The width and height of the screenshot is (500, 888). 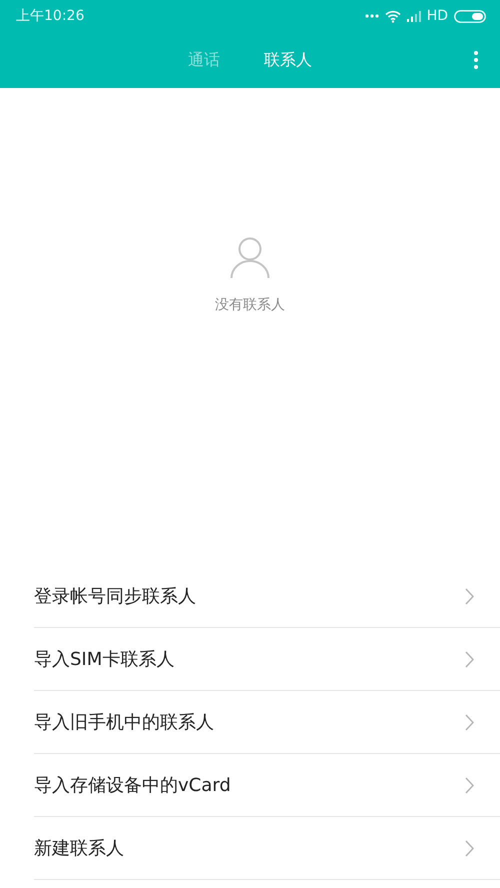 What do you see at coordinates (413, 16) in the screenshot?
I see `signal-icon` at bounding box center [413, 16].